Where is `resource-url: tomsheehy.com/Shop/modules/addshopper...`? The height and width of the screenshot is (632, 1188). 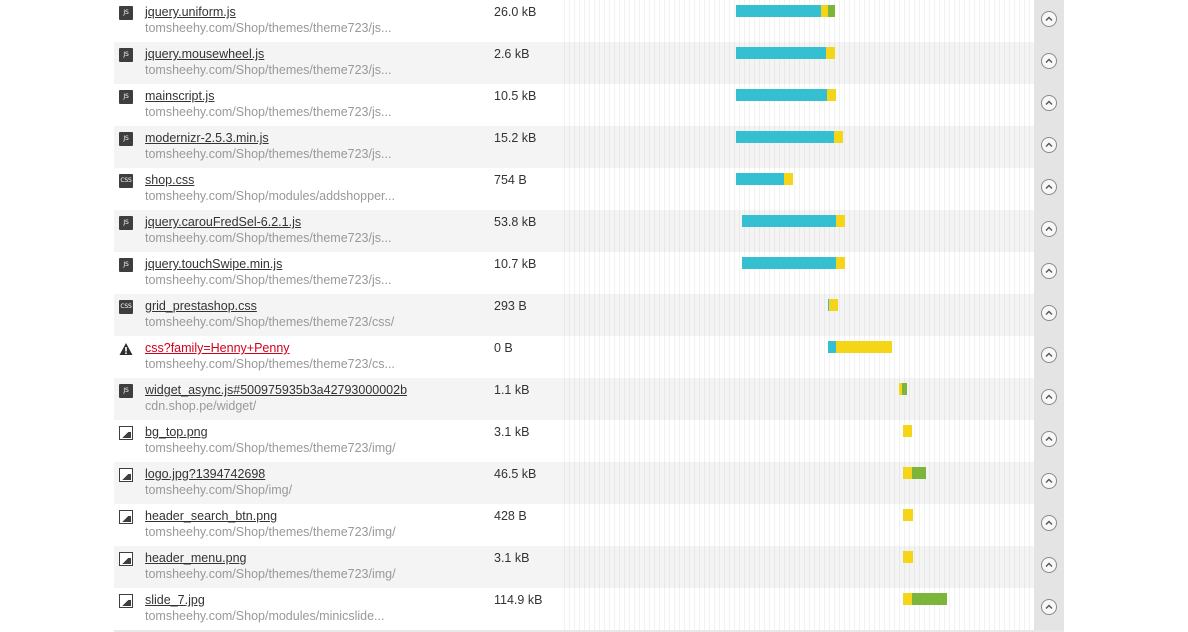
resource-url: tomsheehy.com/Shop/modules/addshopper... is located at coordinates (270, 196).